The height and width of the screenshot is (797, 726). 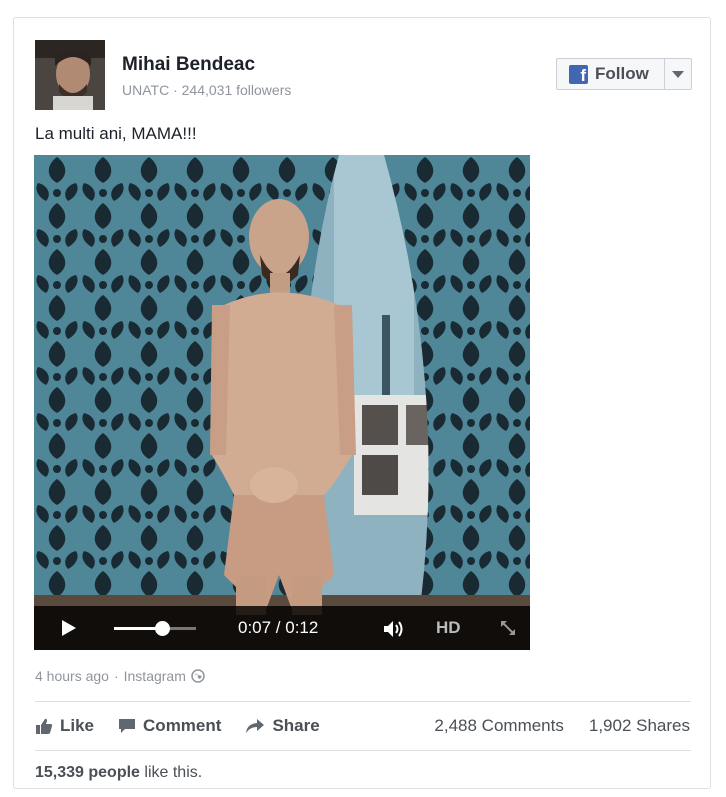 I want to click on volume-icon, so click(x=395, y=629).